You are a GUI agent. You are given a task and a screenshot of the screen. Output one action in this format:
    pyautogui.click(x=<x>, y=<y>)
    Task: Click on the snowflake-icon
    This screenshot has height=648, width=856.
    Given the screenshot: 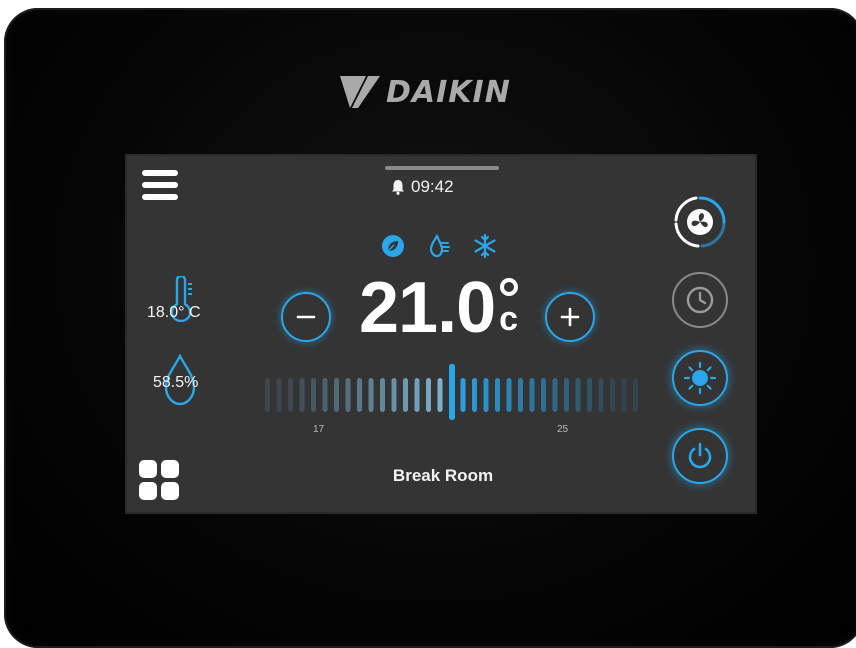 What is the action you would take?
    pyautogui.click(x=485, y=246)
    